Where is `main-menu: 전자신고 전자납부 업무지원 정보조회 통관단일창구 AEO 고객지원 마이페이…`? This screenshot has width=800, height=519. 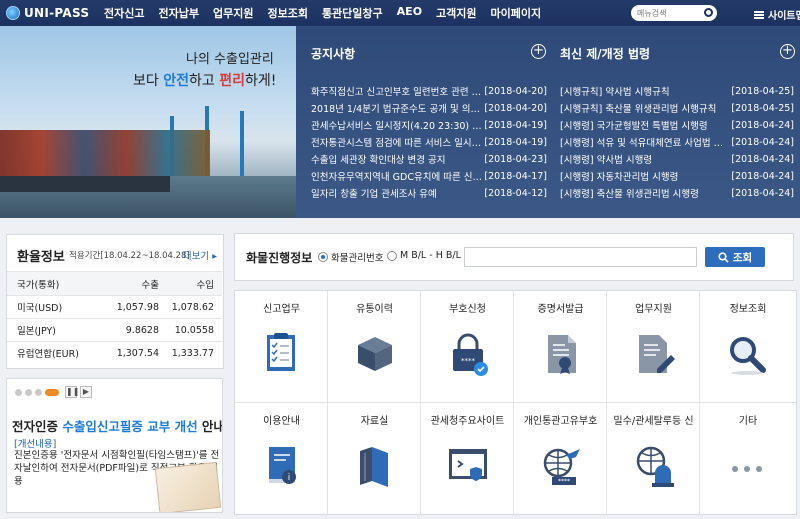
main-menu: 전자신고 전자납부 업무지원 정보조회 통관단일창구 AEO 고객지원 마이페이… is located at coordinates (329, 13).